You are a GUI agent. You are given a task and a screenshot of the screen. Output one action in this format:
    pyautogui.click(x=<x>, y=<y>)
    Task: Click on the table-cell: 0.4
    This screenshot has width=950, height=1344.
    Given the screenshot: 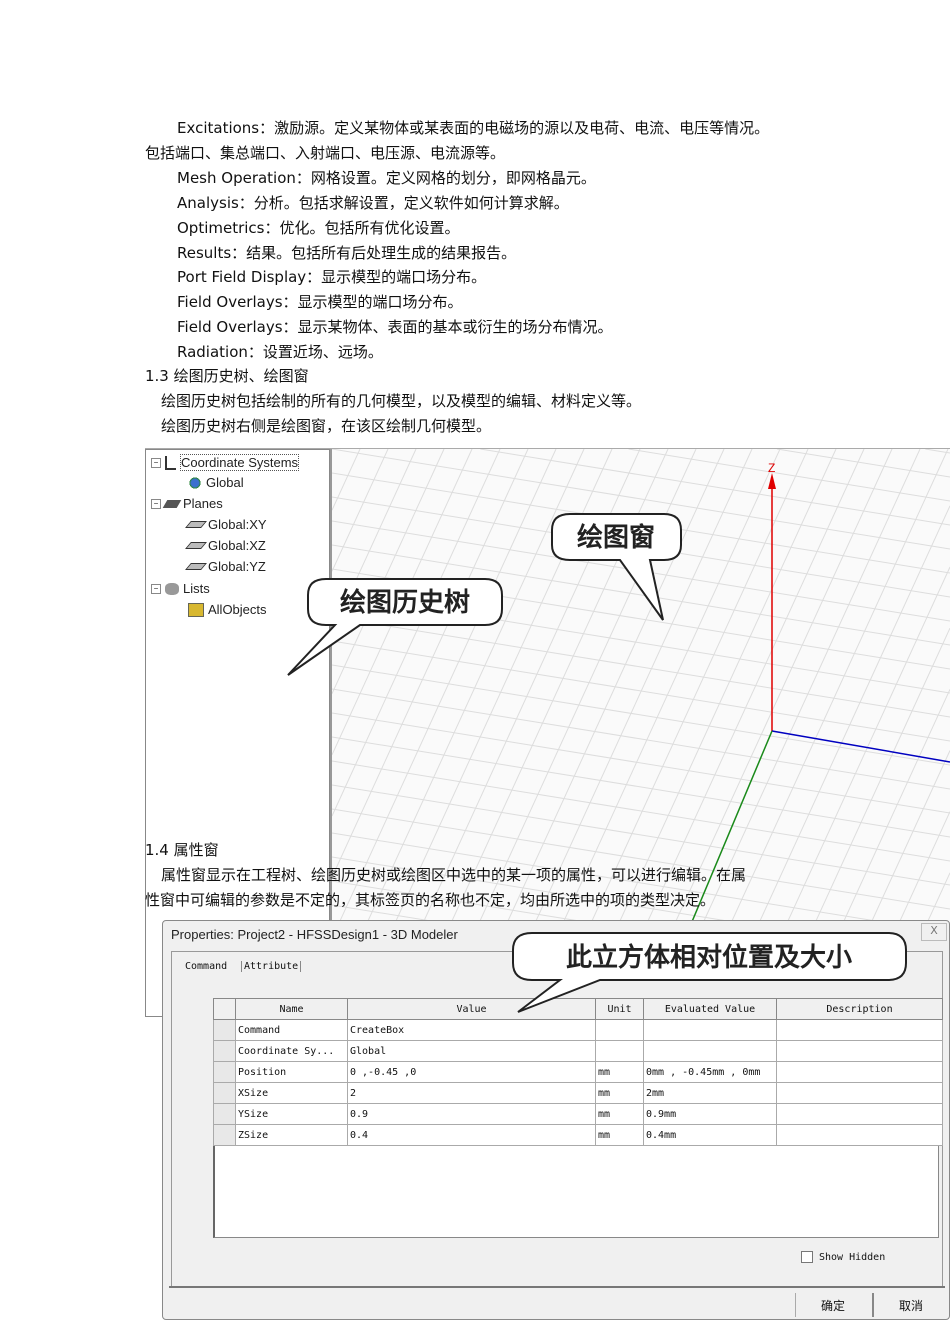 What is the action you would take?
    pyautogui.click(x=471, y=1135)
    